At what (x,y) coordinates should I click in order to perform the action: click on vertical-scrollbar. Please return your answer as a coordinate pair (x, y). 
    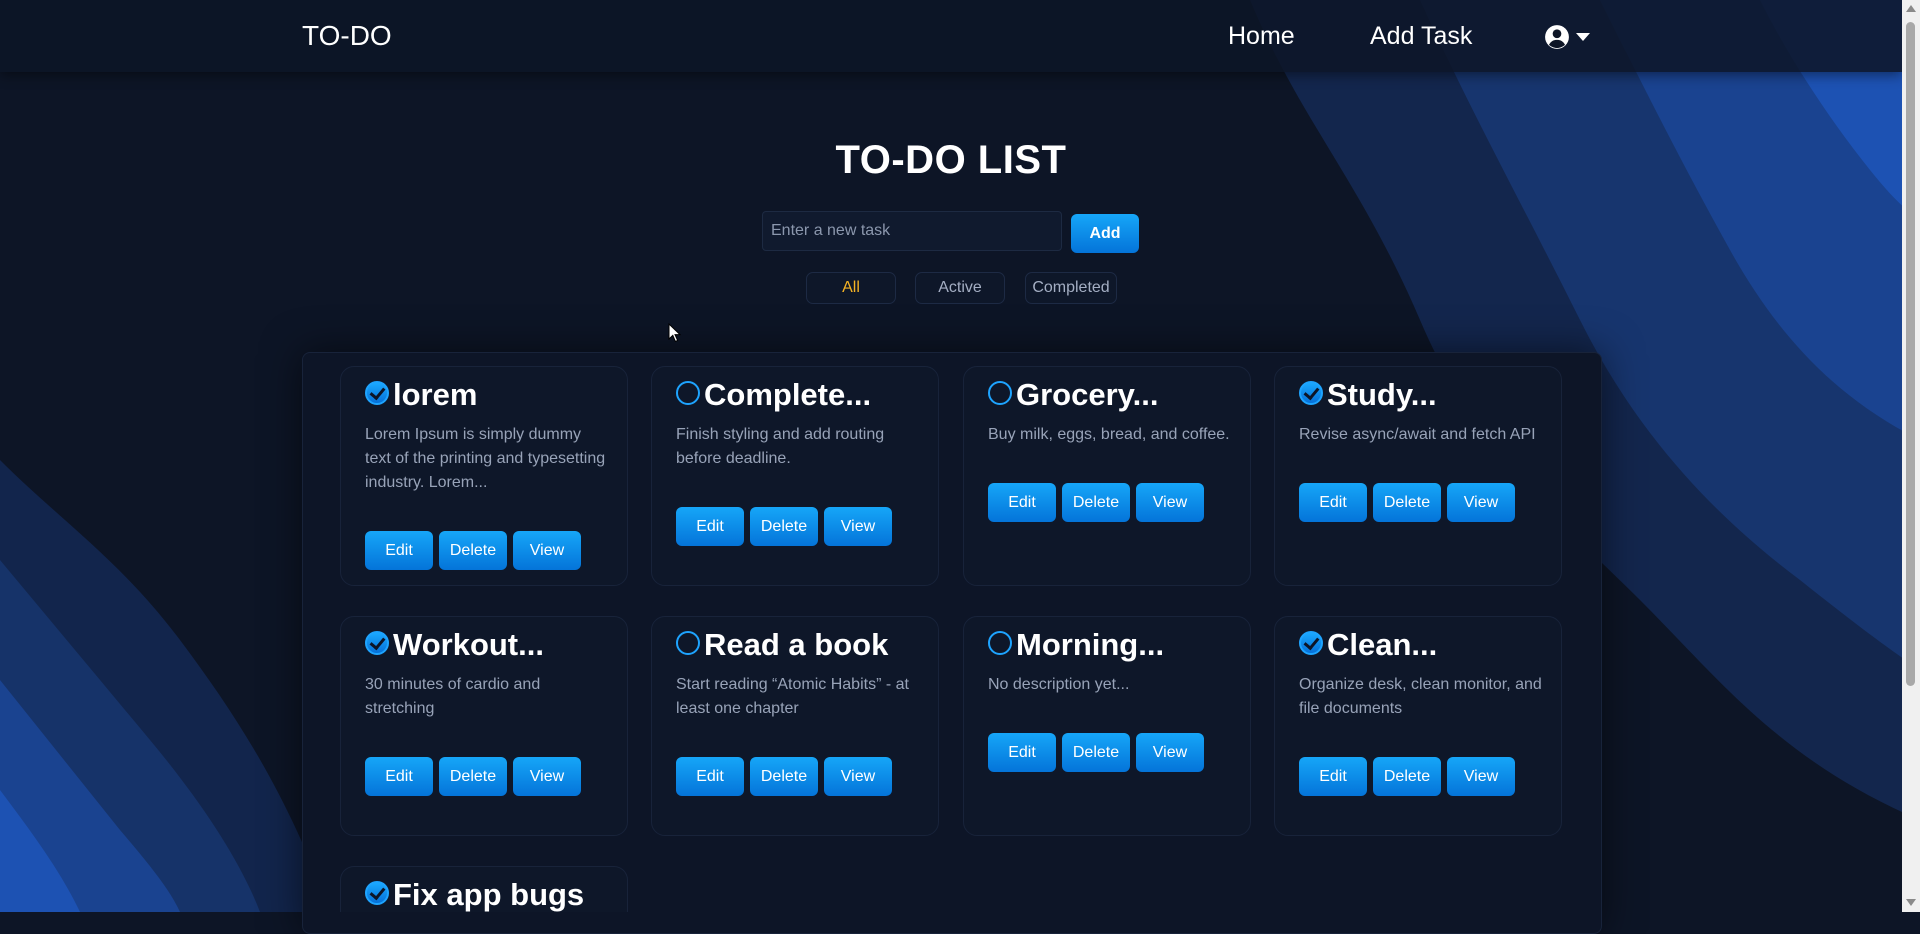
    Looking at the image, I should click on (1911, 456).